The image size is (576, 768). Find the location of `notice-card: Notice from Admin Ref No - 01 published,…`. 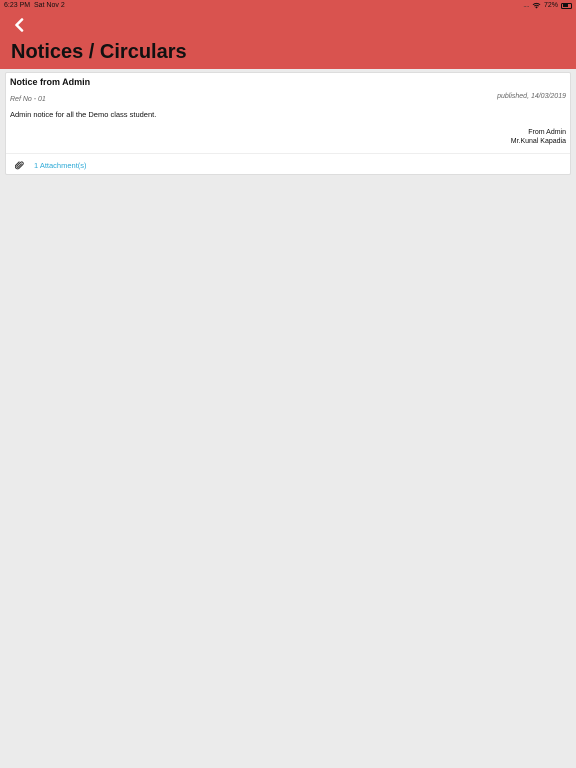

notice-card: Notice from Admin Ref No - 01 published,… is located at coordinates (288, 123).